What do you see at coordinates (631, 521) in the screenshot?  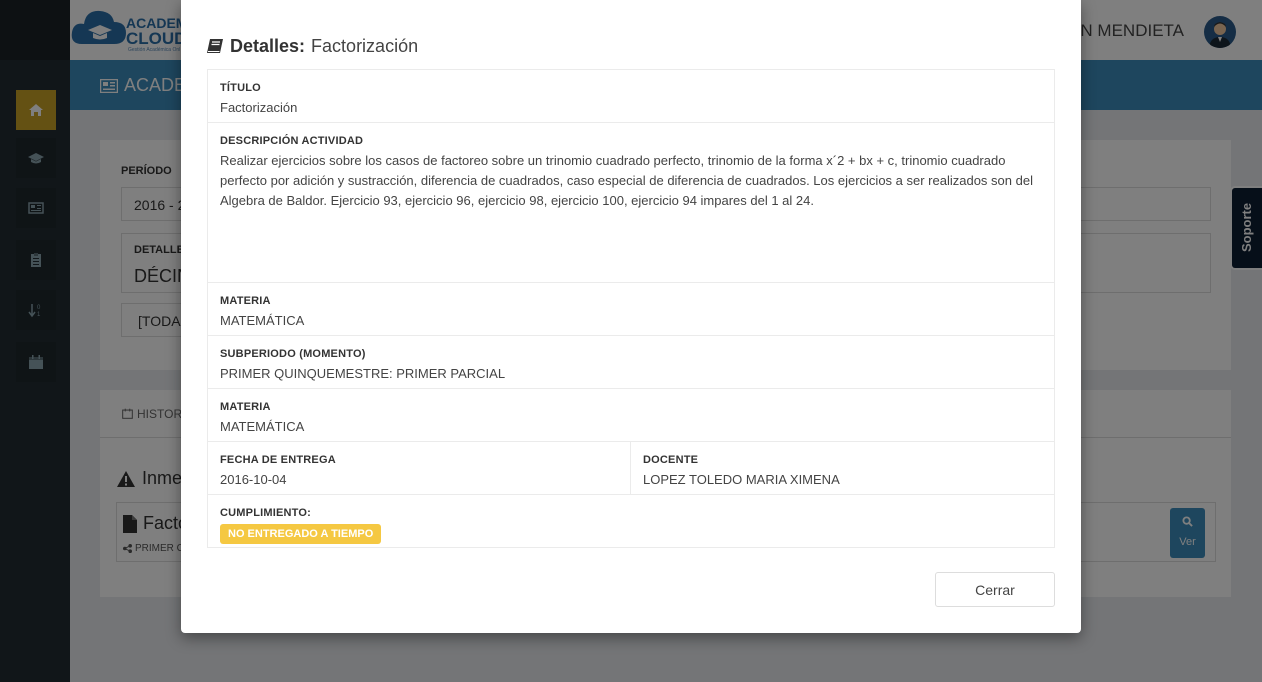 I see `row-cumplimiento: CUMPLIMIENTO: NO ENTREGADO A TIEMPO` at bounding box center [631, 521].